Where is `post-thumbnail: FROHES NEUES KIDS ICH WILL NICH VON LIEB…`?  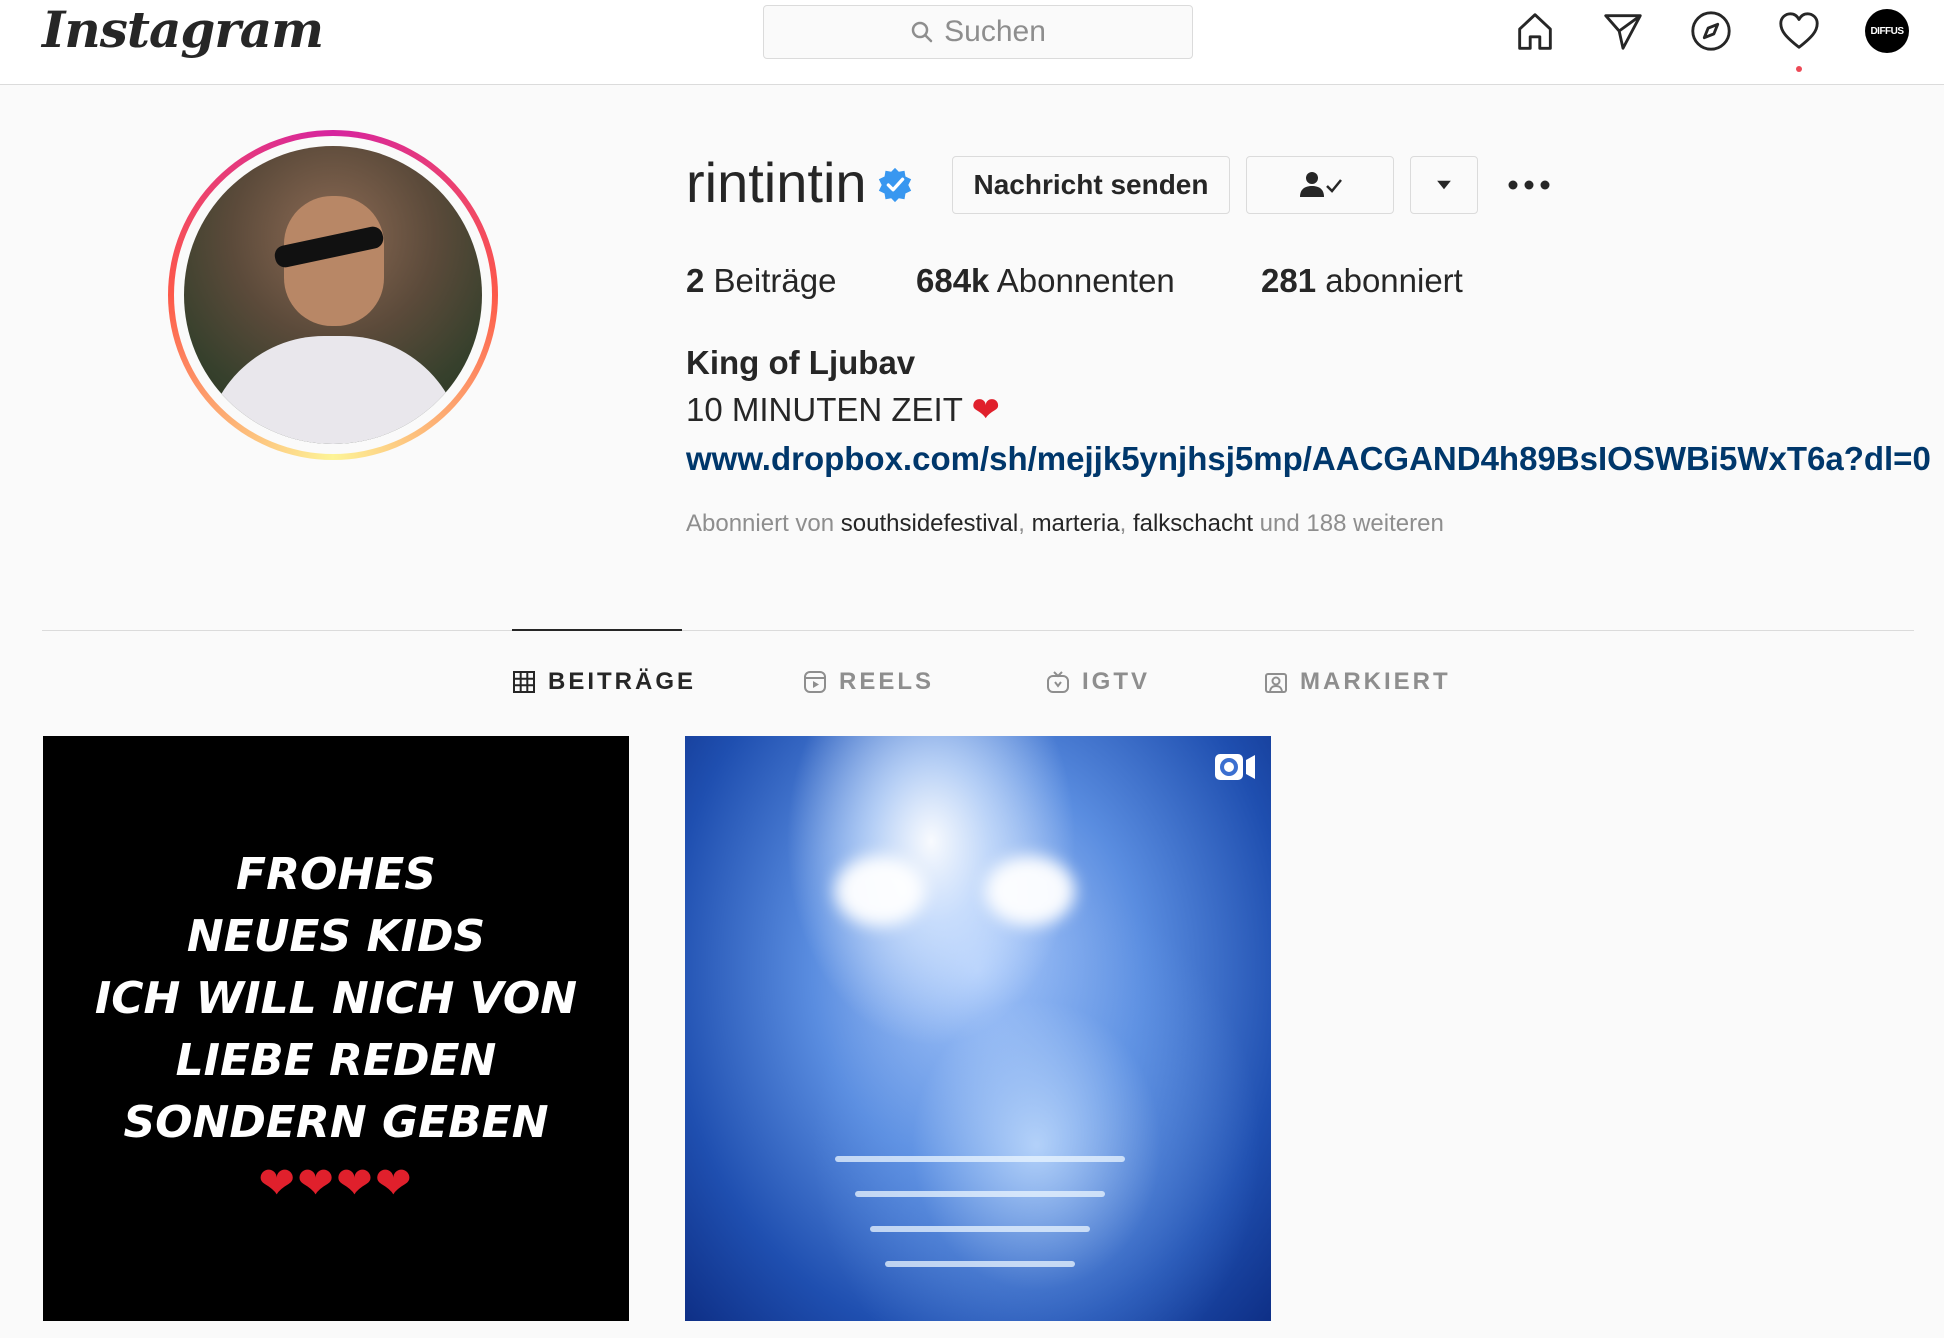
post-thumbnail: FROHES NEUES KIDS ICH WILL NICH VON LIEB… is located at coordinates (336, 1028).